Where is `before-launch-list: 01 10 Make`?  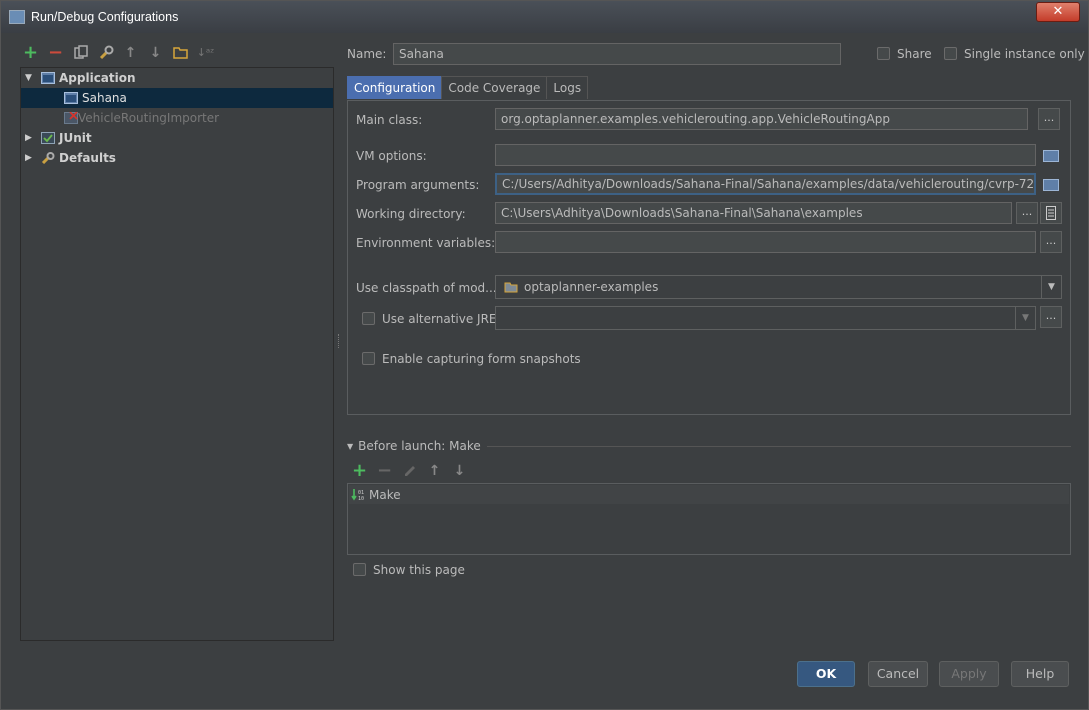 before-launch-list: 01 10 Make is located at coordinates (709, 519).